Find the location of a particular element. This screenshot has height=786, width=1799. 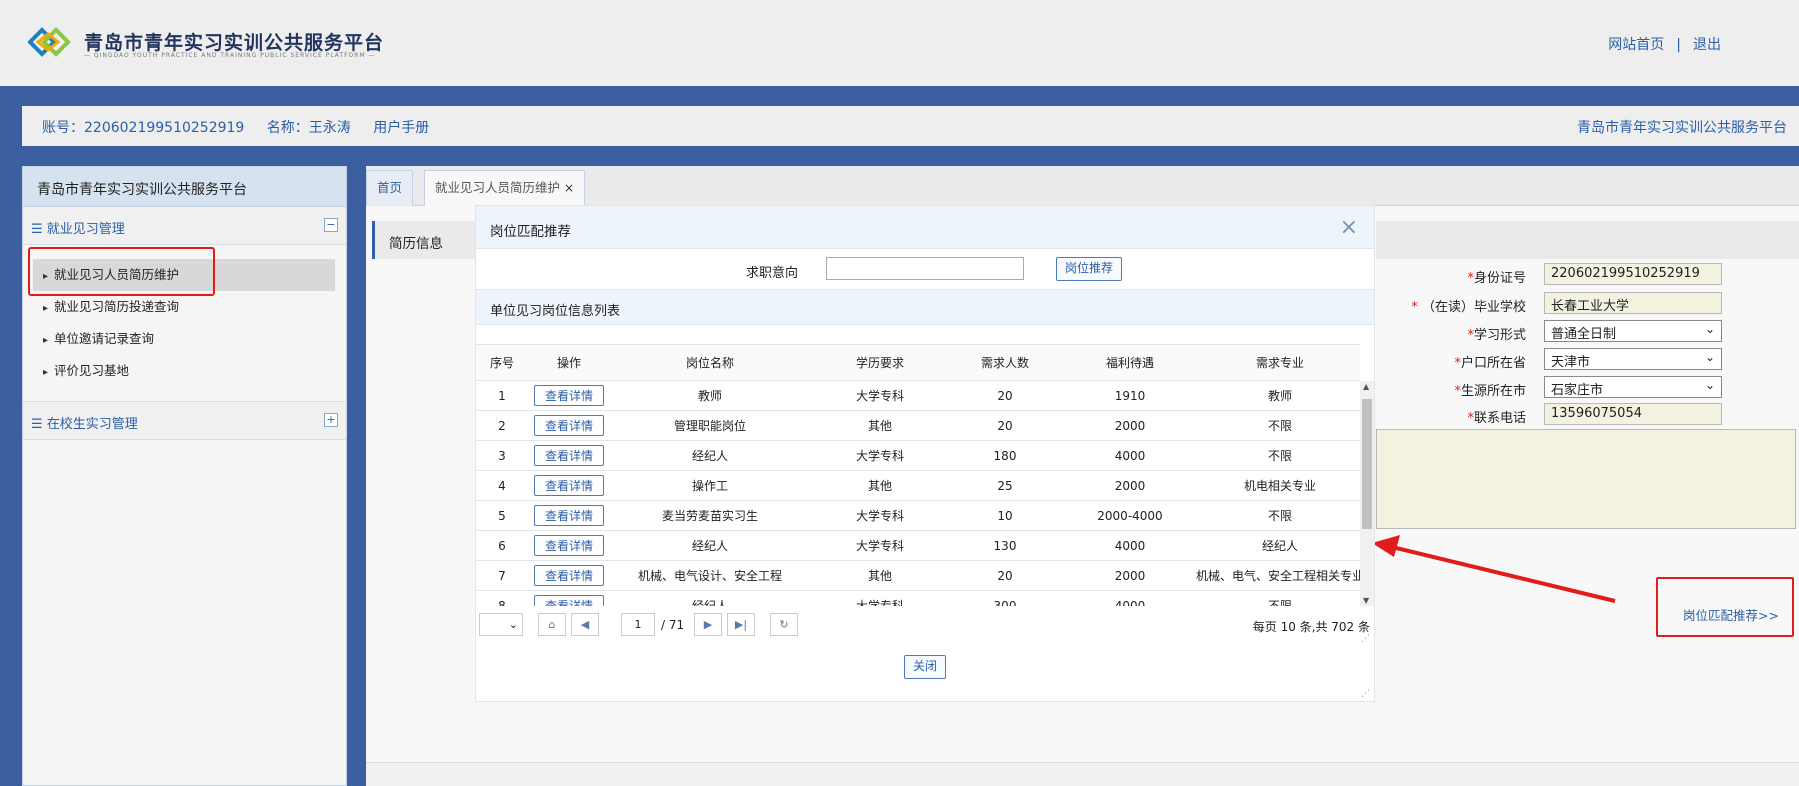

table-cell: 2000-4000 is located at coordinates (1130, 515).